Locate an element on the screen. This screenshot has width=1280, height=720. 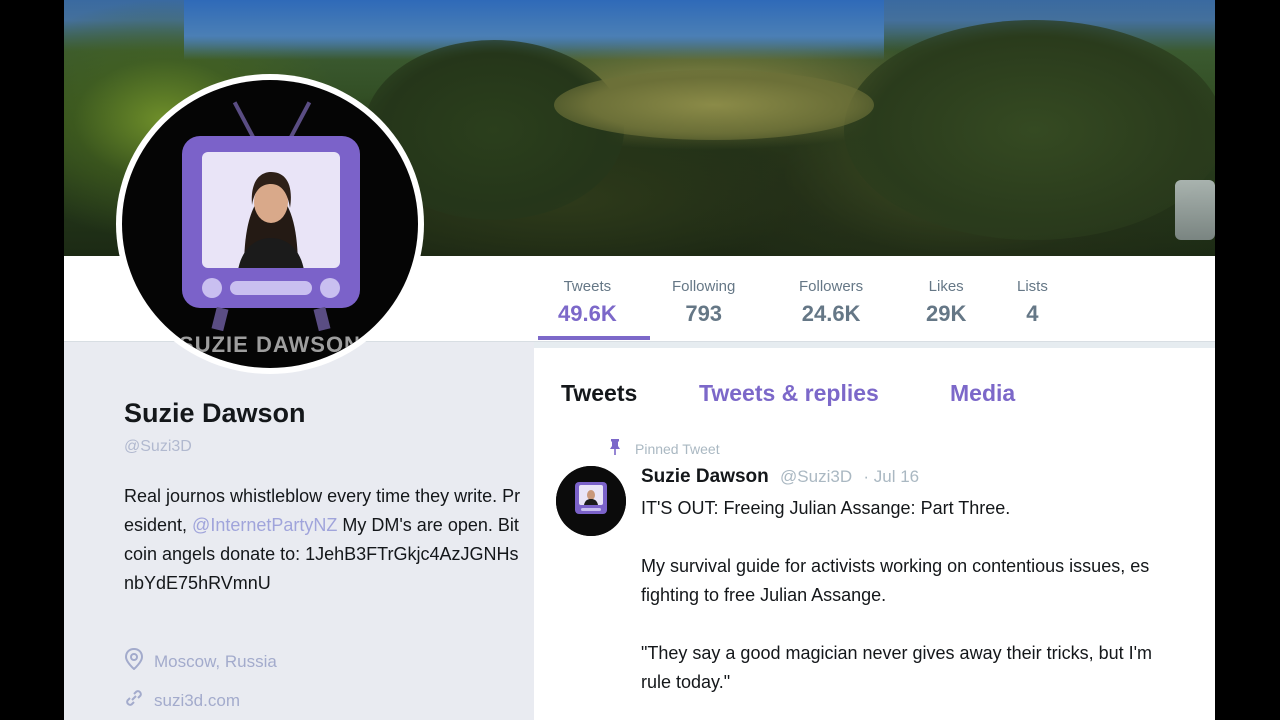
avatar-image: SUZIE DAWSON is located at coordinates (270, 224).